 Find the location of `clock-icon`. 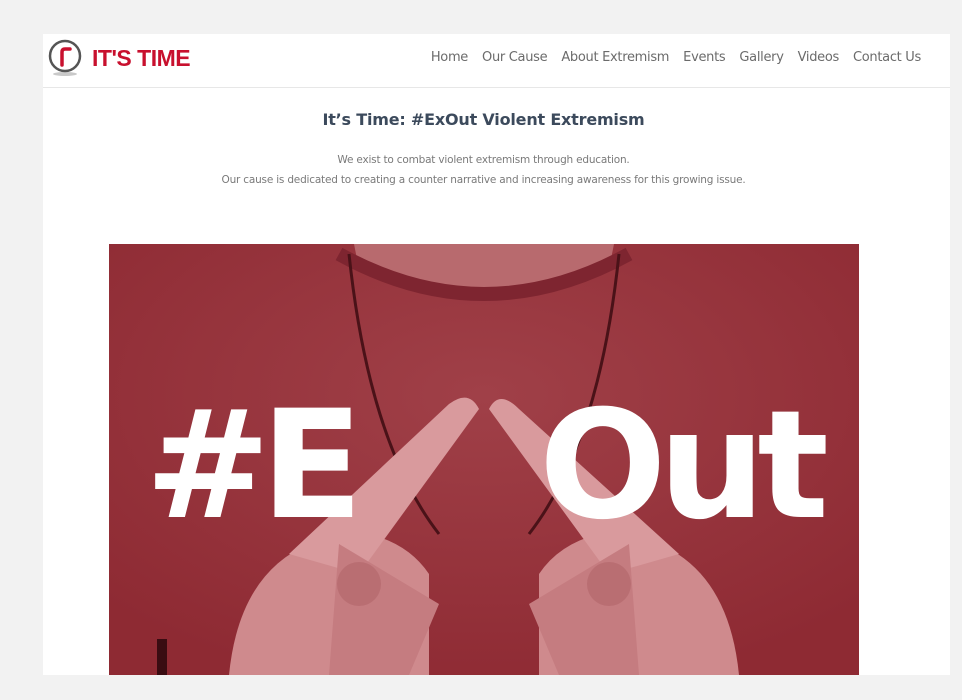

clock-icon is located at coordinates (67, 58).